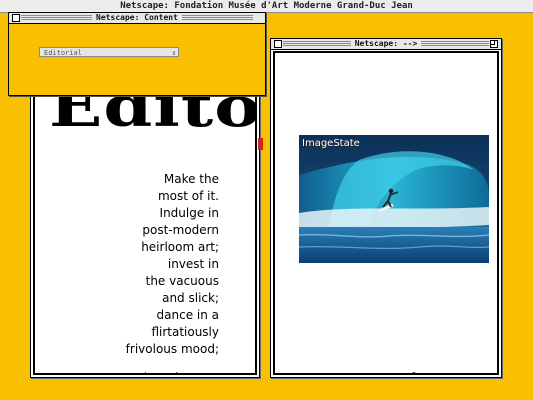  I want to click on content-window-titlebar: Netscape: Content, so click(137, 18).